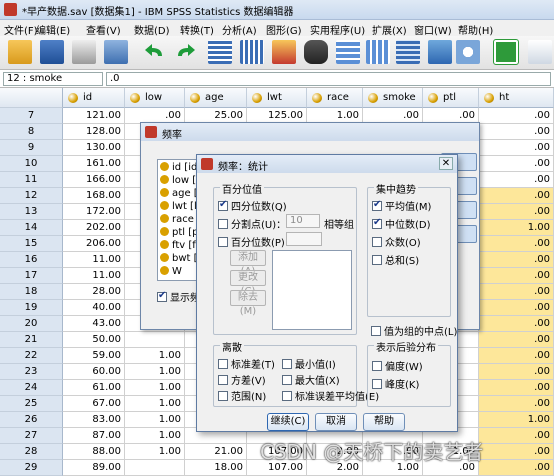  Describe the element at coordinates (94, 404) in the screenshot. I see `table-cell: 67.00` at that location.